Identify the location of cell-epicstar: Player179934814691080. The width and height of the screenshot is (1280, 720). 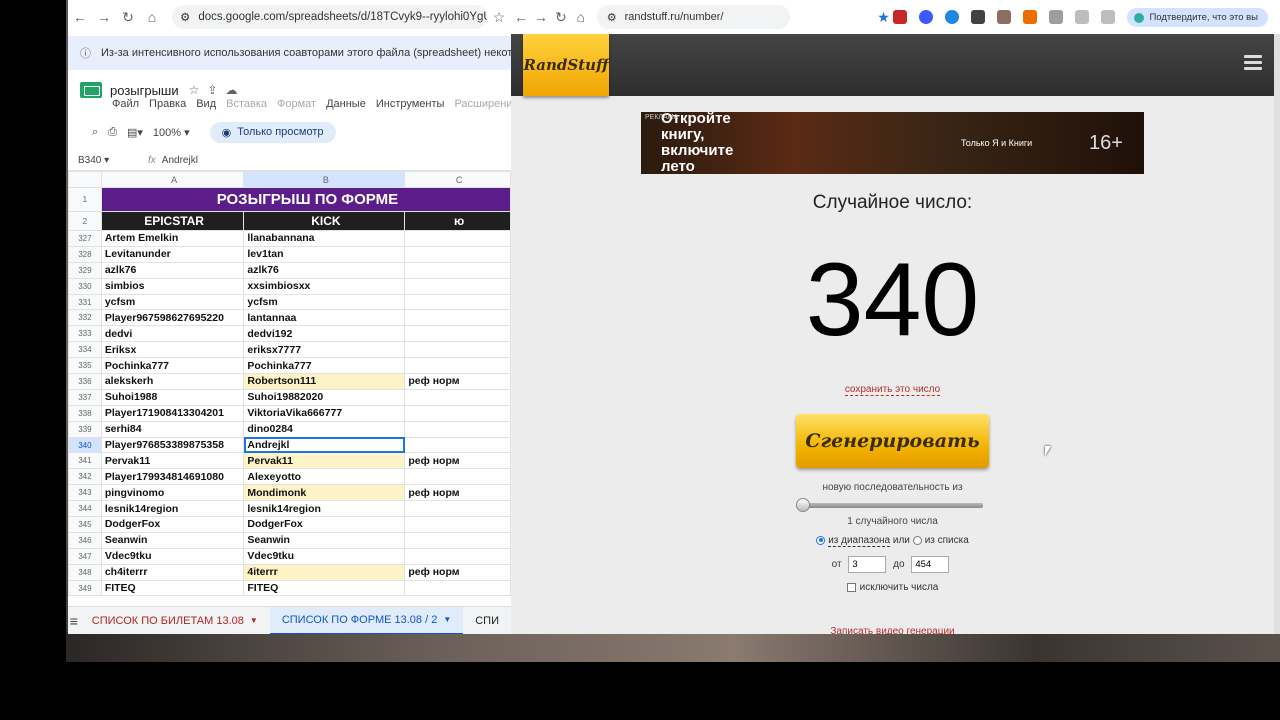
(172, 477).